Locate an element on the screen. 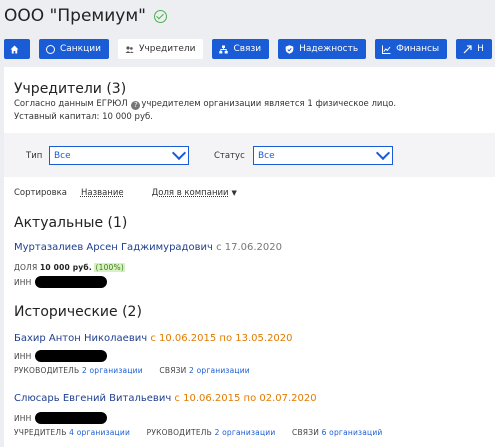 The height and width of the screenshot is (447, 495). historical-title: Исторические (2) is located at coordinates (78, 312).